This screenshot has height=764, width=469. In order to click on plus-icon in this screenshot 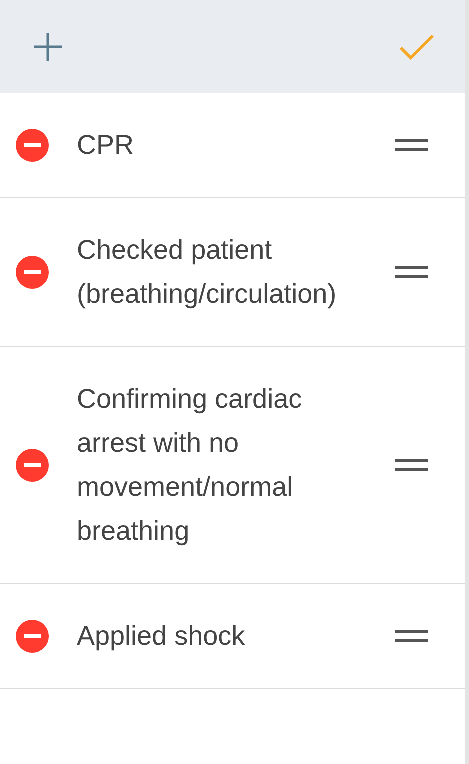, I will do `click(48, 46)`.